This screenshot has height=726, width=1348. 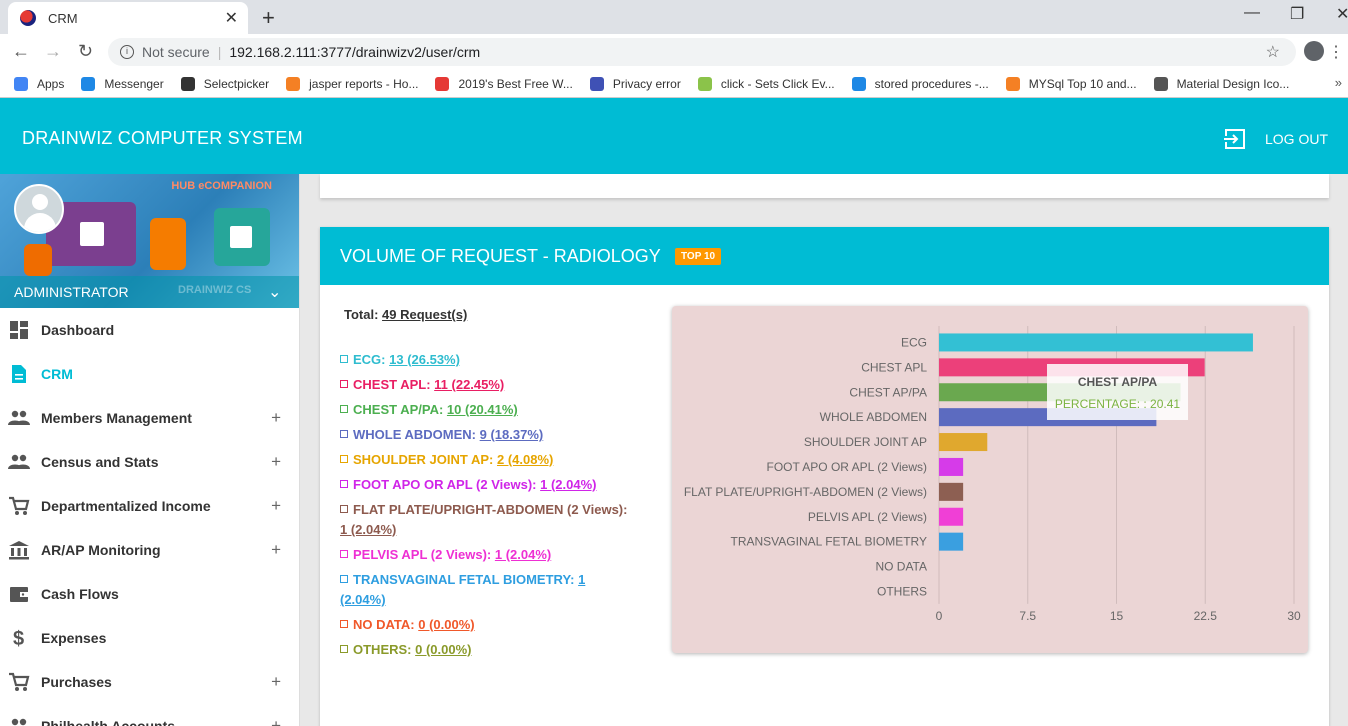 What do you see at coordinates (149, 374) in the screenshot?
I see `sidebar-item-crm: CRM` at bounding box center [149, 374].